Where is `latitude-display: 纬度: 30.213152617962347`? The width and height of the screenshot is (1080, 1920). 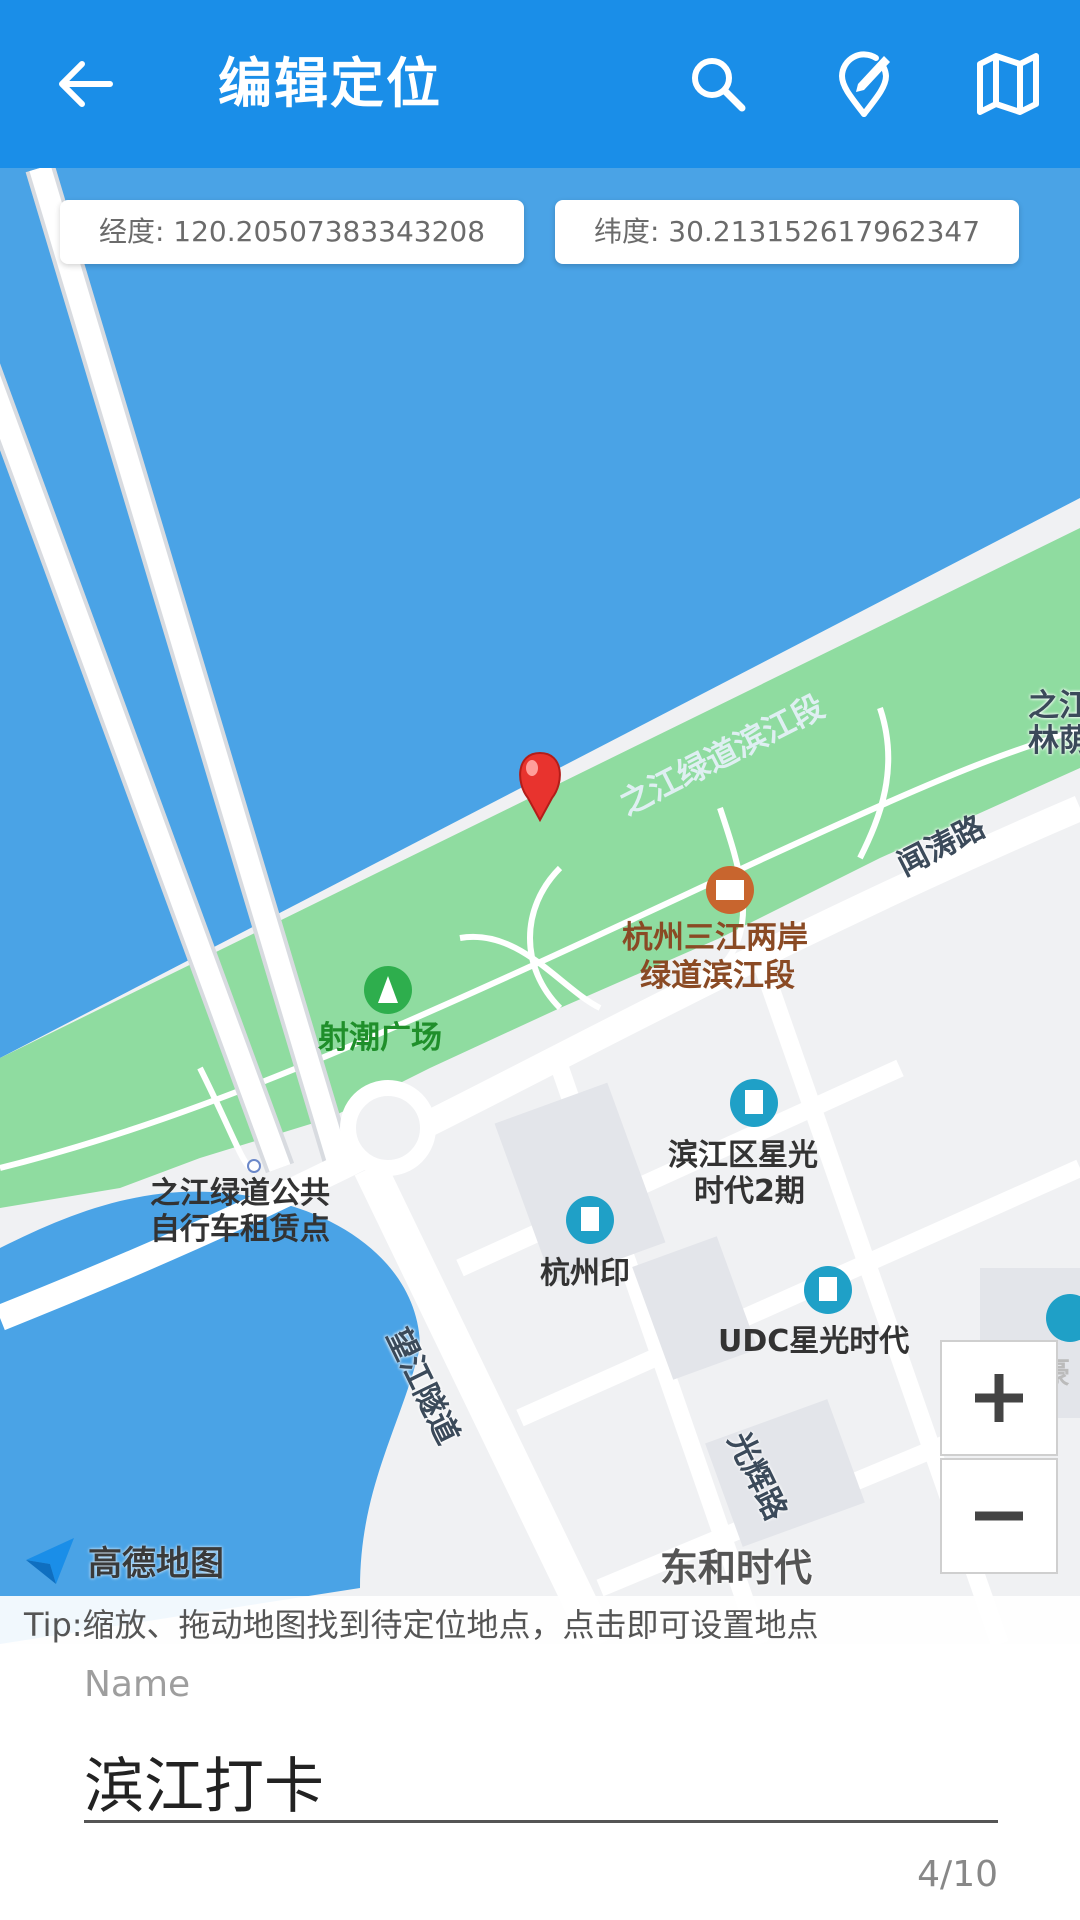
latitude-display: 纬度: 30.213152617962347 is located at coordinates (787, 232).